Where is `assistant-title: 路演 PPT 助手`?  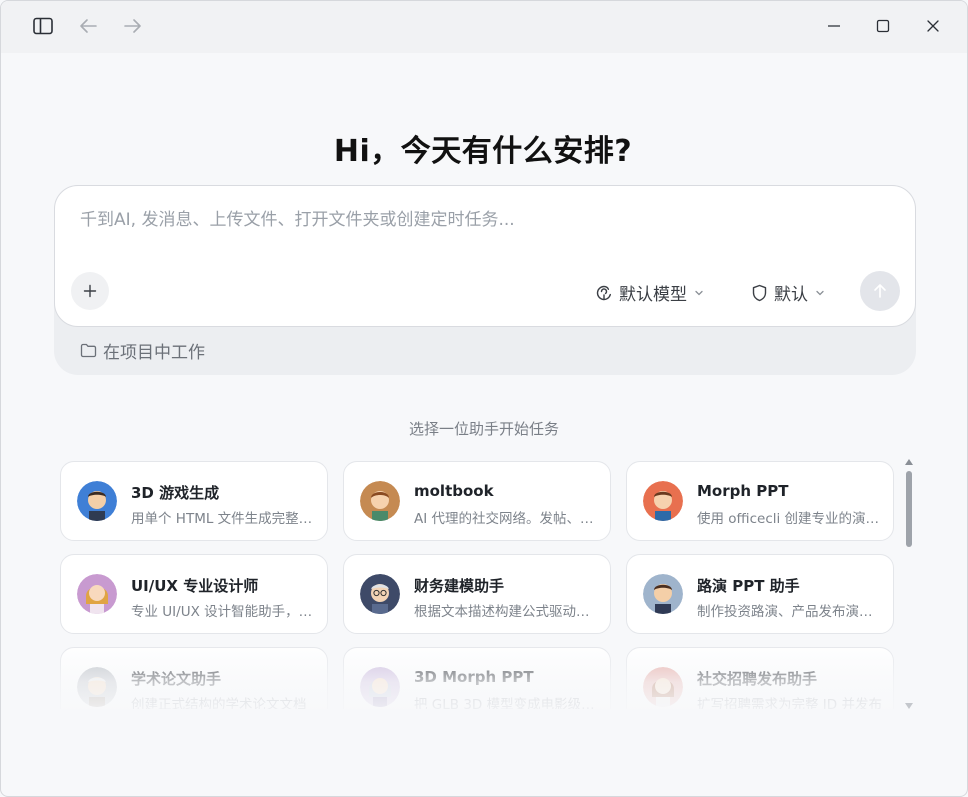 assistant-title: 路演 PPT 助手 is located at coordinates (748, 586).